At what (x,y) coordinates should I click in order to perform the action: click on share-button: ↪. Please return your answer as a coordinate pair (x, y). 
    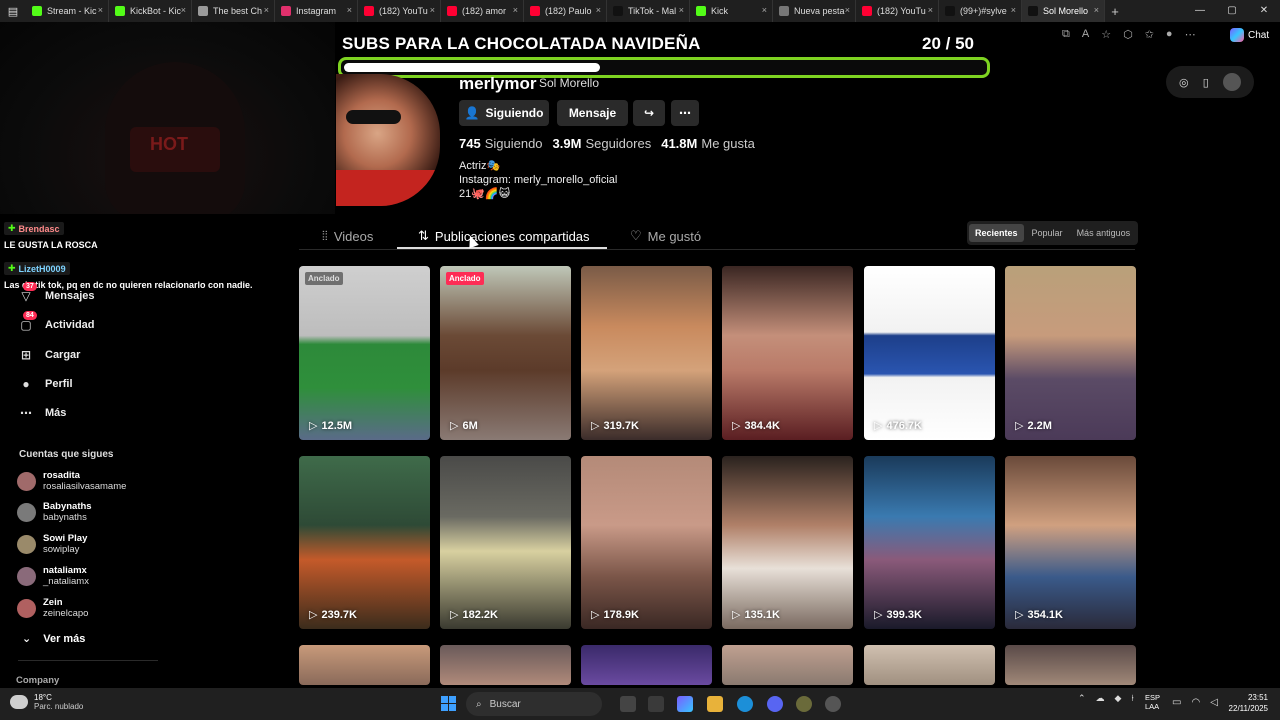
    Looking at the image, I should click on (649, 113).